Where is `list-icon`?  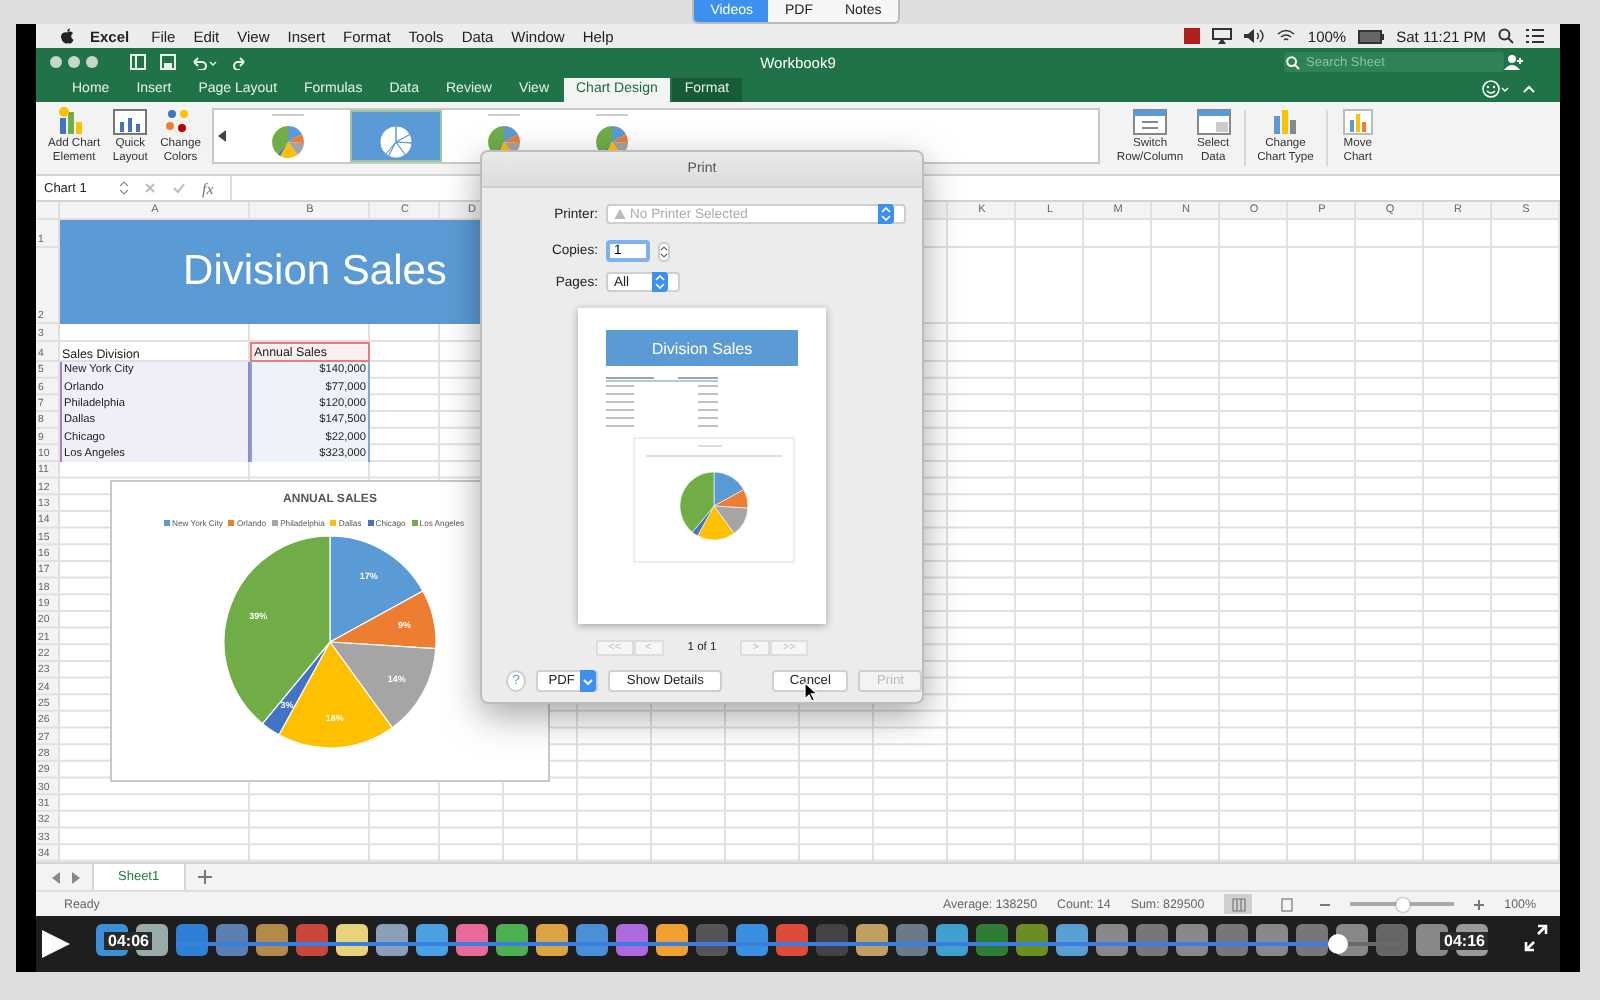
list-icon is located at coordinates (1535, 36).